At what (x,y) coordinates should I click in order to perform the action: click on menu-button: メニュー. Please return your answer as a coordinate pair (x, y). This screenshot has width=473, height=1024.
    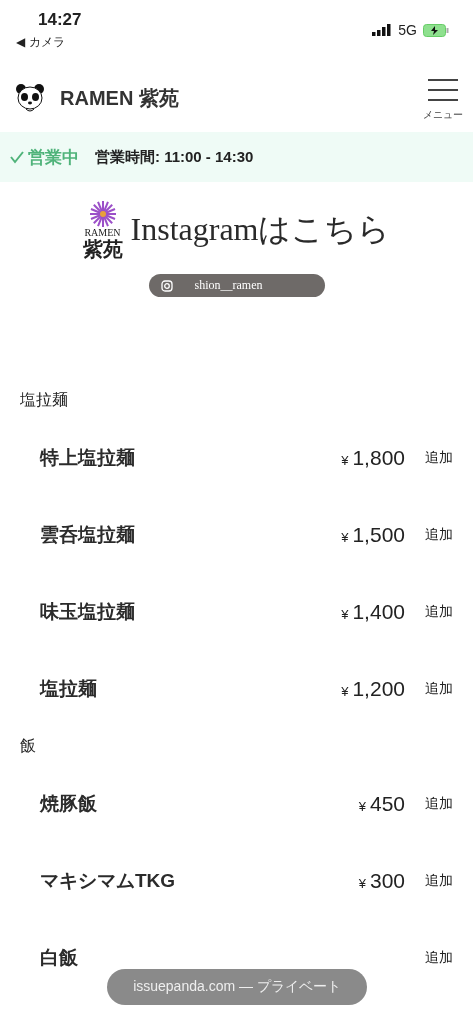
    Looking at the image, I should click on (443, 100).